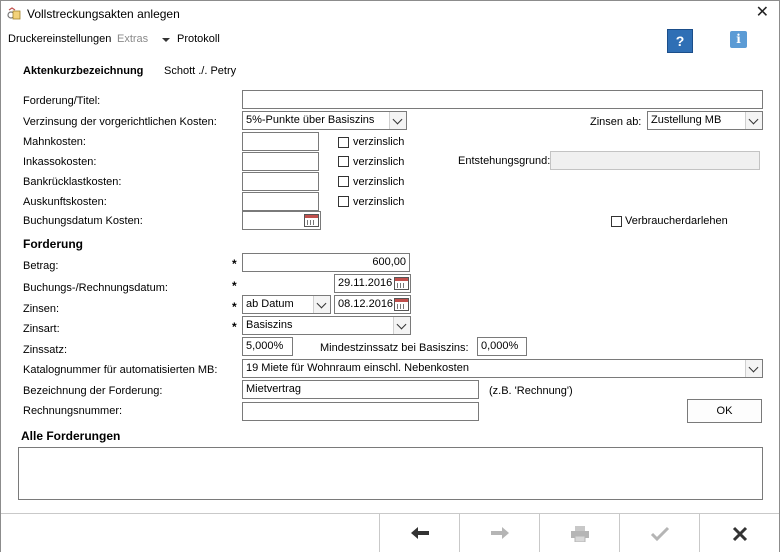  I want to click on verzinsung-select: 5%-Punkte über Basiszins, so click(324, 120).